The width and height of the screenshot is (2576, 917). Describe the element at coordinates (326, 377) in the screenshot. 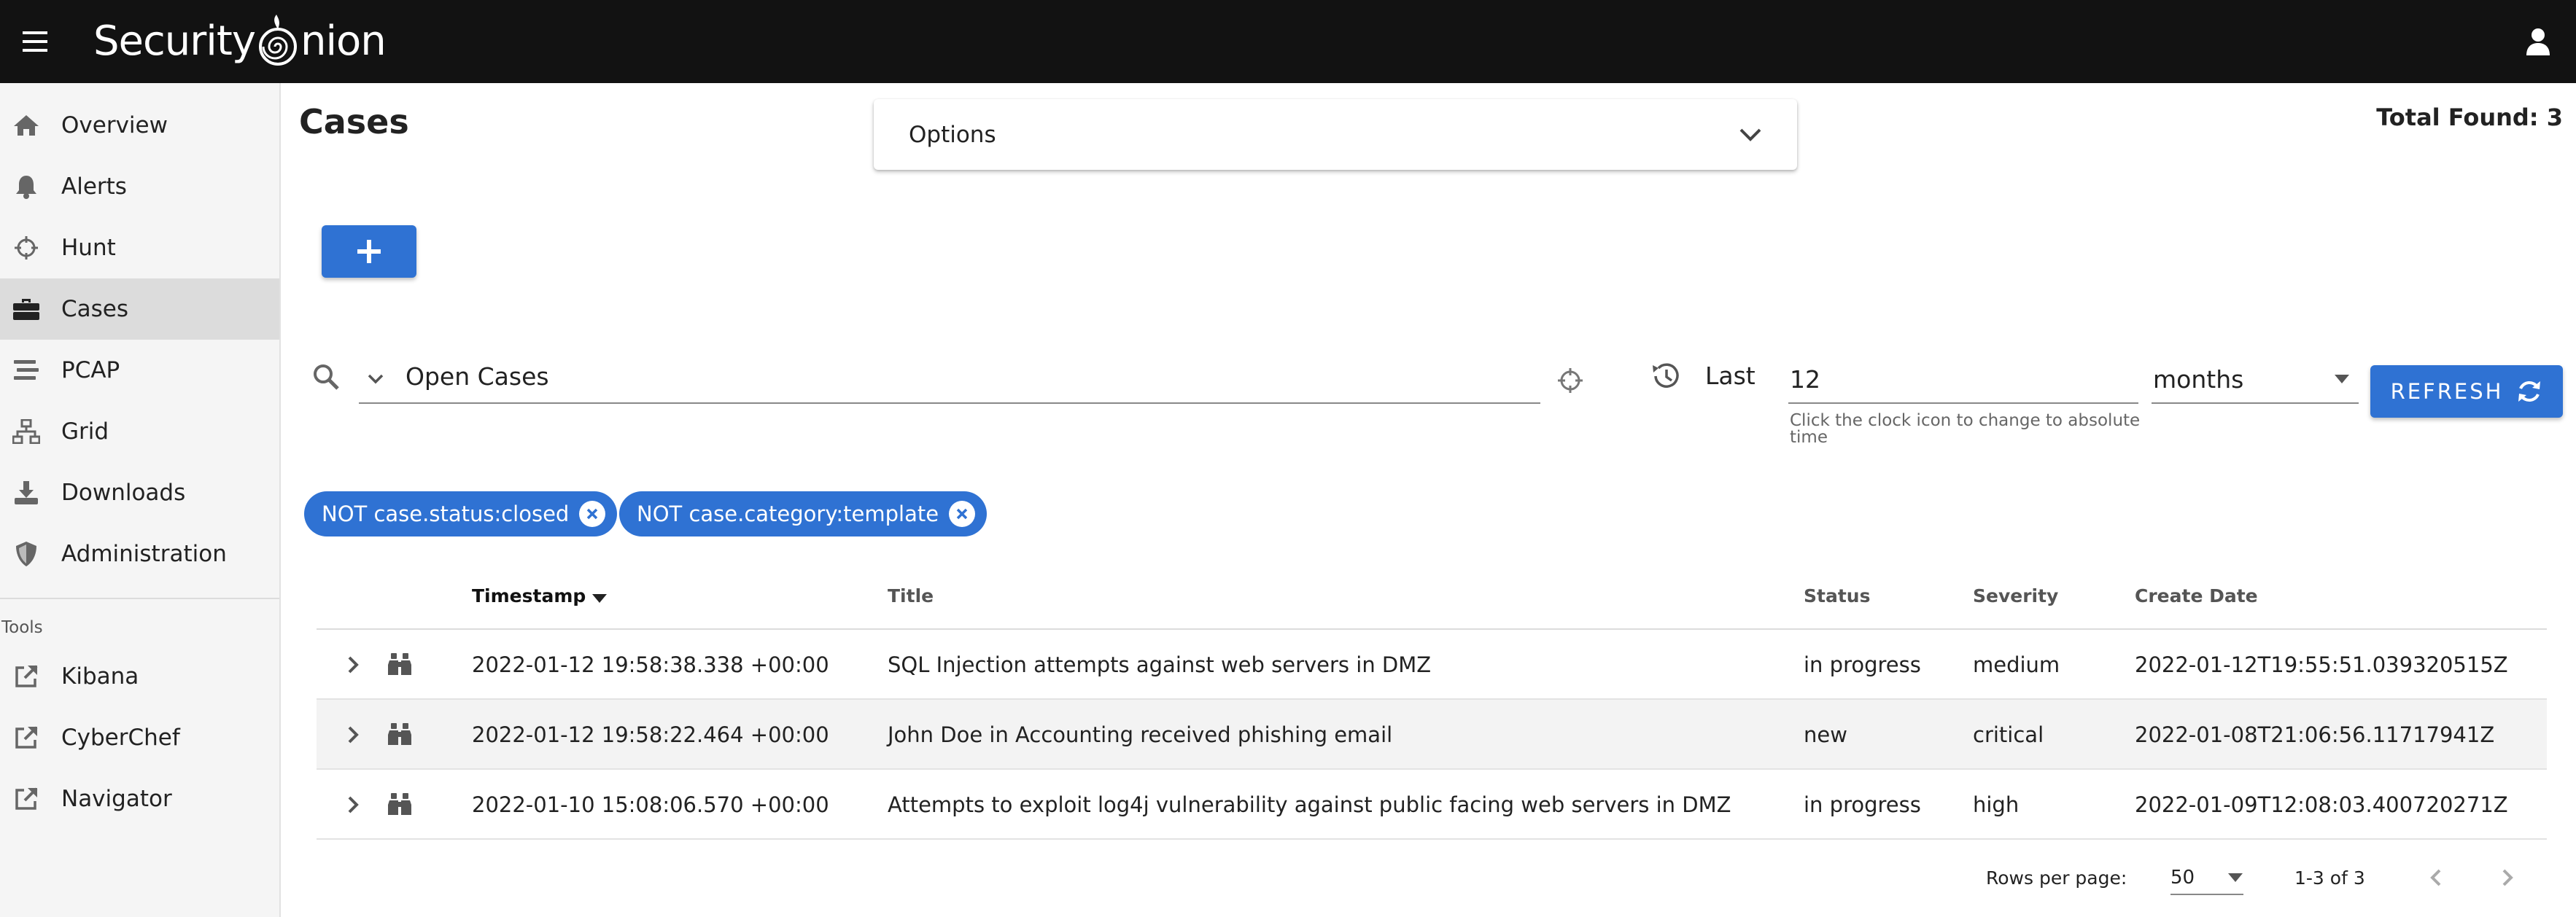

I see `search-icon` at that location.